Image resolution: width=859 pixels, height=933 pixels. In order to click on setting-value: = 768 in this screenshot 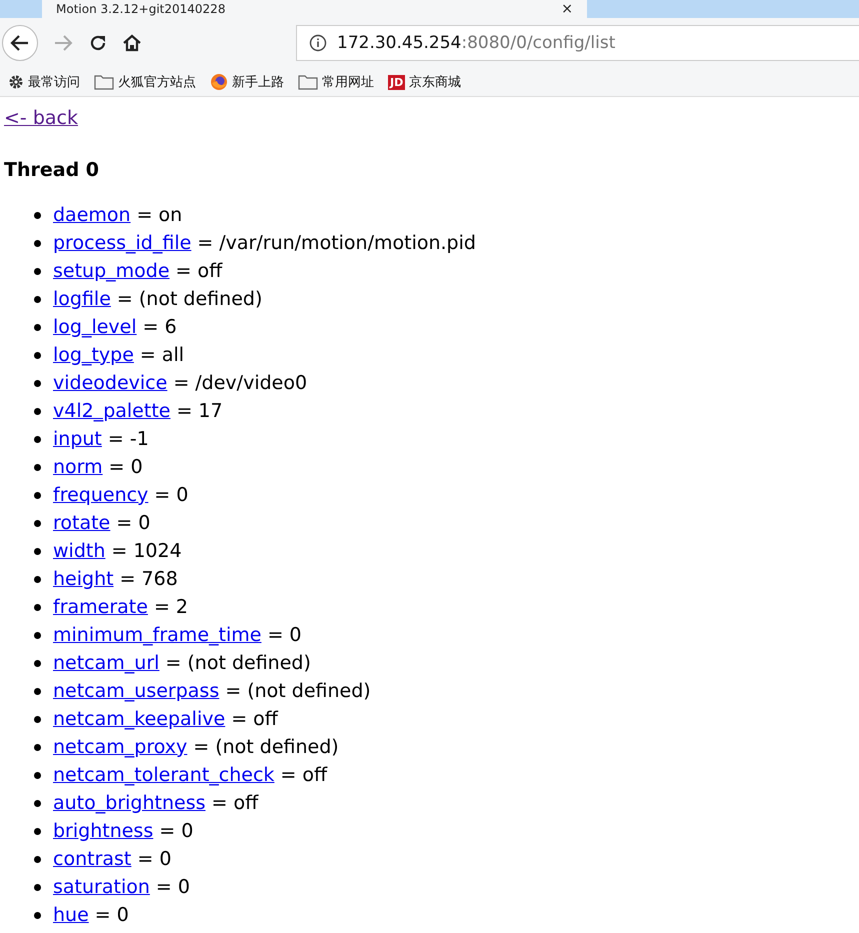, I will do `click(149, 579)`.